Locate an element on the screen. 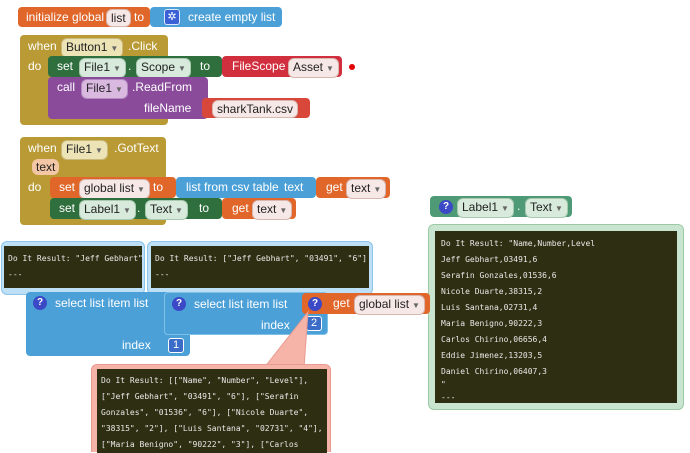 The width and height of the screenshot is (690, 453). component-dropdown-file1: File1 ▼ is located at coordinates (102, 68).